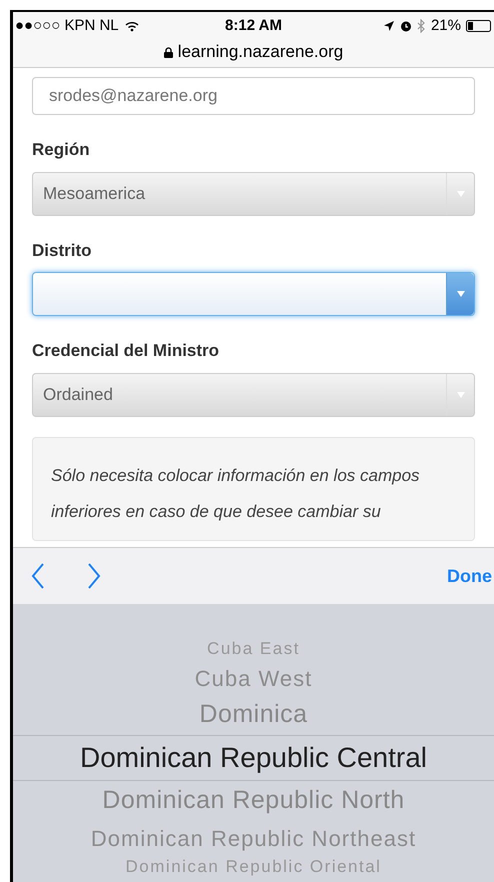  What do you see at coordinates (62, 251) in the screenshot?
I see `field-label: Distrito` at bounding box center [62, 251].